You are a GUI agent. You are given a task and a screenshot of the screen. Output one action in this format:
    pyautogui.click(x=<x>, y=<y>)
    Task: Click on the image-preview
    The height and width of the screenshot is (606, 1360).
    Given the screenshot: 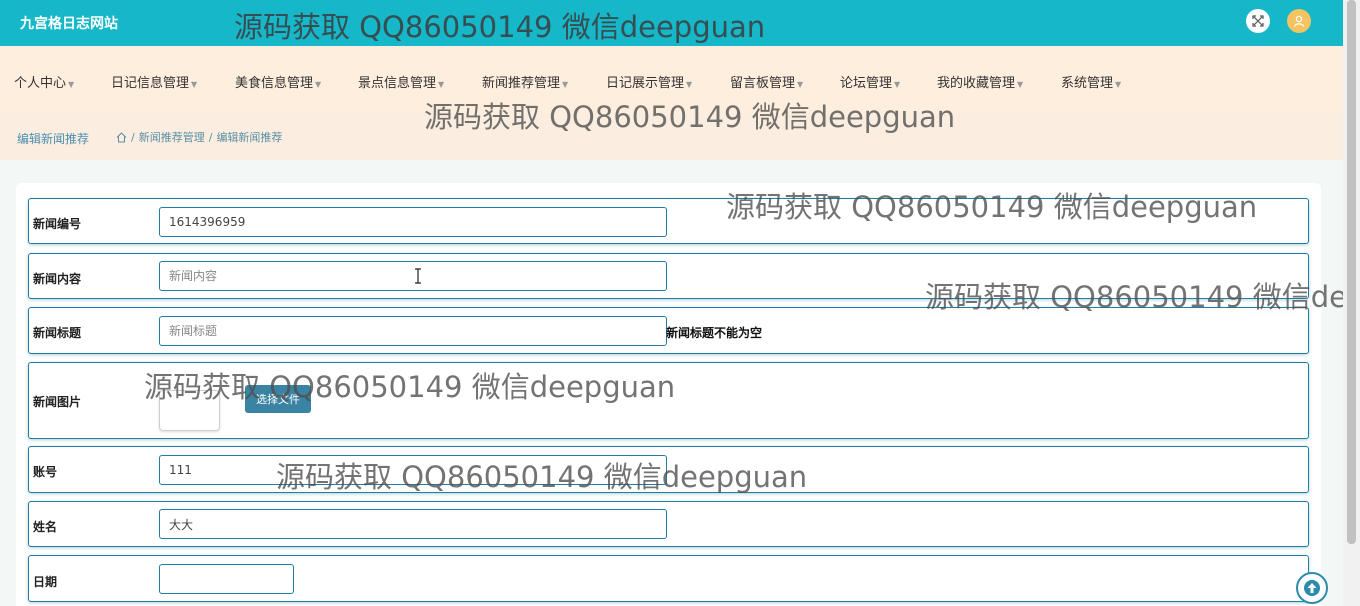 What is the action you would take?
    pyautogui.click(x=189, y=410)
    